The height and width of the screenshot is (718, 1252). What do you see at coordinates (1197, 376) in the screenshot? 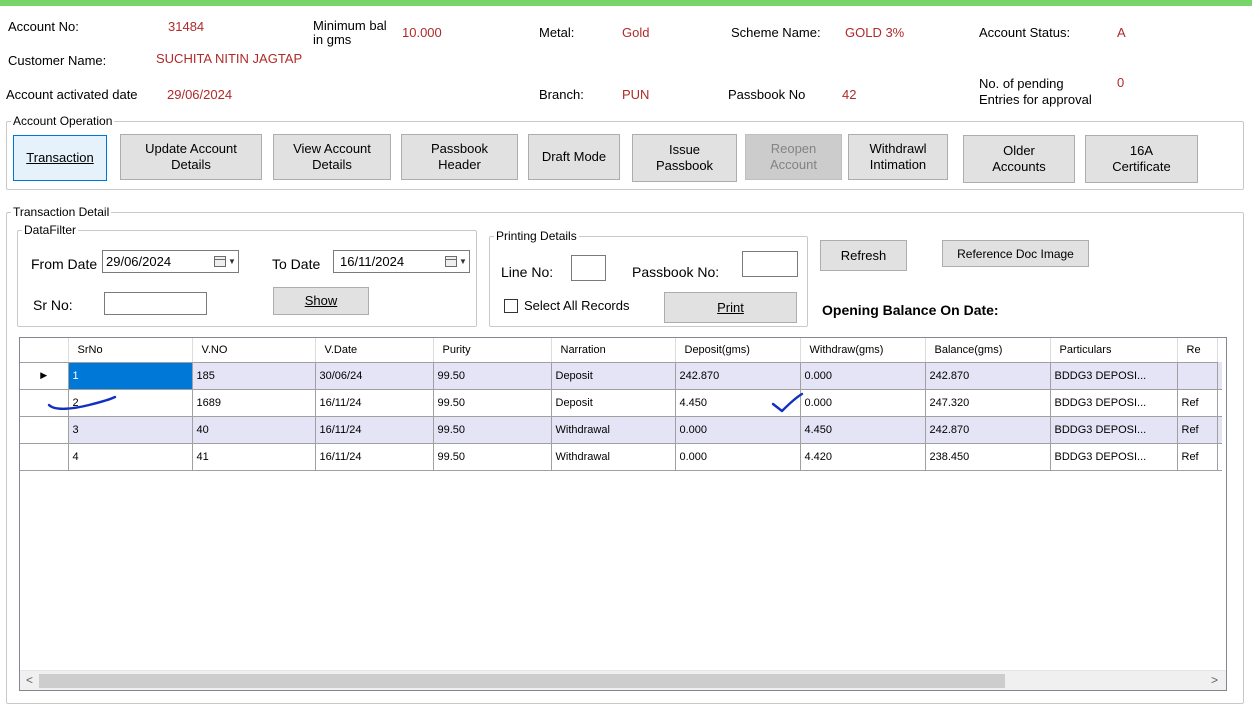
I see `grid-cell-ref` at bounding box center [1197, 376].